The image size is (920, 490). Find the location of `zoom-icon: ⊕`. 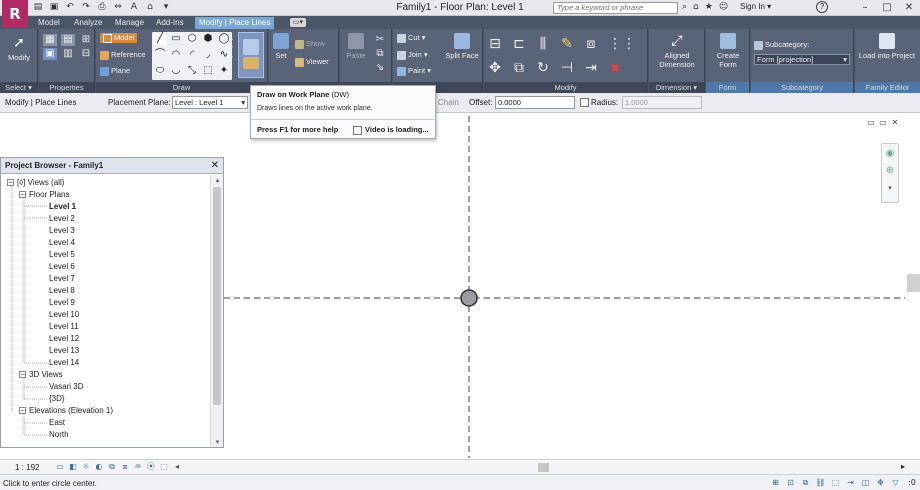

zoom-icon: ⊕ is located at coordinates (890, 171).